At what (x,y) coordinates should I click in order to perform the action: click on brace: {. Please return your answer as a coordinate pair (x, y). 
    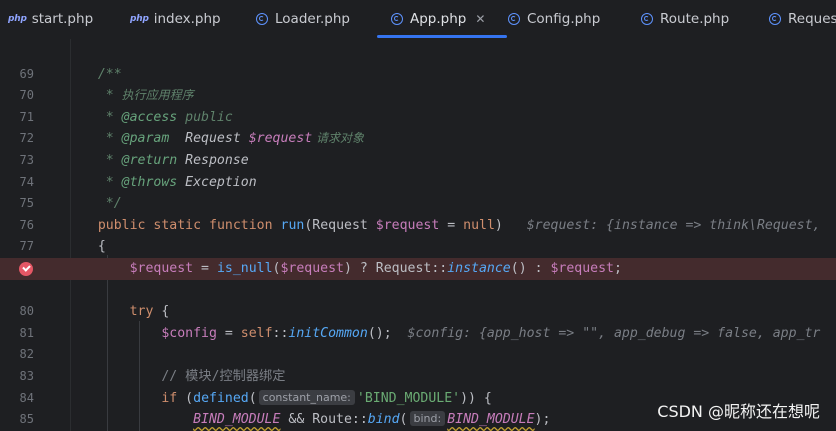
    Looking at the image, I should click on (101, 247).